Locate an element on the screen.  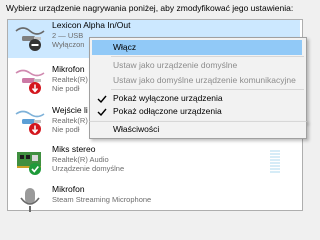
device-row-steam-microphone: Mikrofon Steam Streaming Microphone is located at coordinates (154, 203).